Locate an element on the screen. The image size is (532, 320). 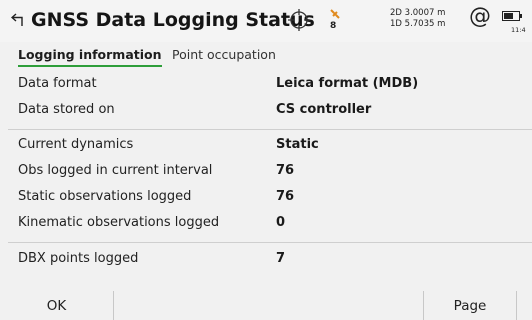
satellite-icon is located at coordinates (335, 14).